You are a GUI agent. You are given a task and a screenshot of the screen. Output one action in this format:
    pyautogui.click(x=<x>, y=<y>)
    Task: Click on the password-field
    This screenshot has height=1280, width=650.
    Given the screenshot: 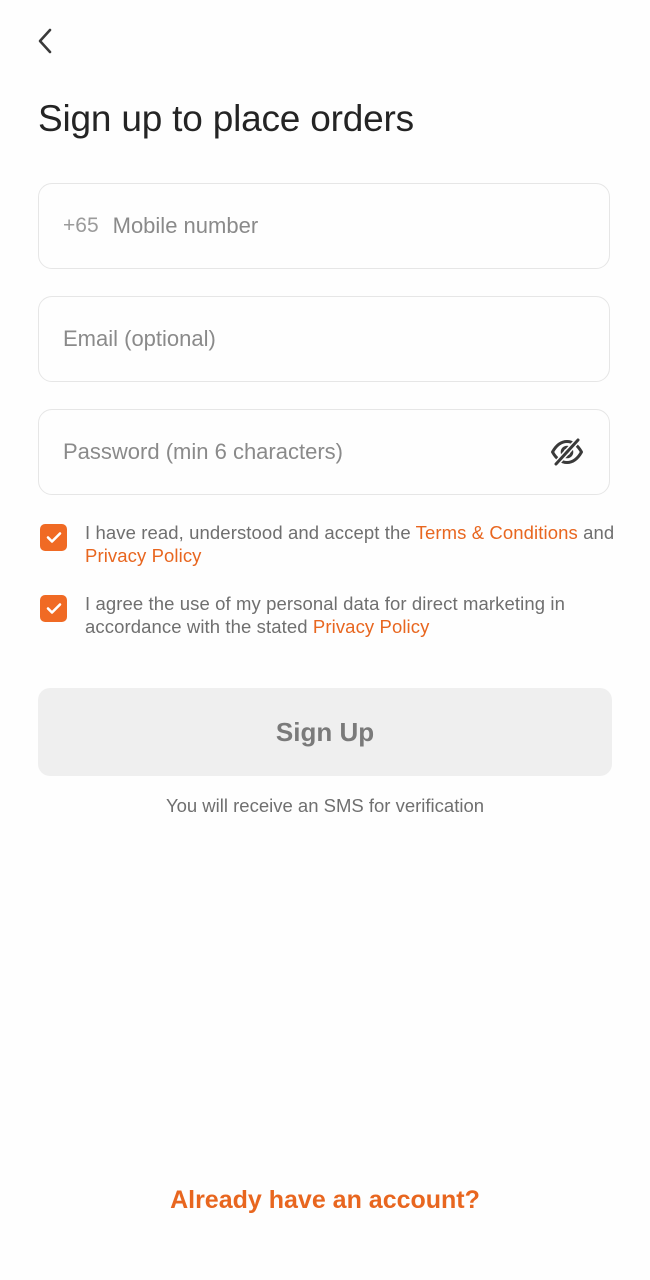 What is the action you would take?
    pyautogui.click(x=324, y=452)
    